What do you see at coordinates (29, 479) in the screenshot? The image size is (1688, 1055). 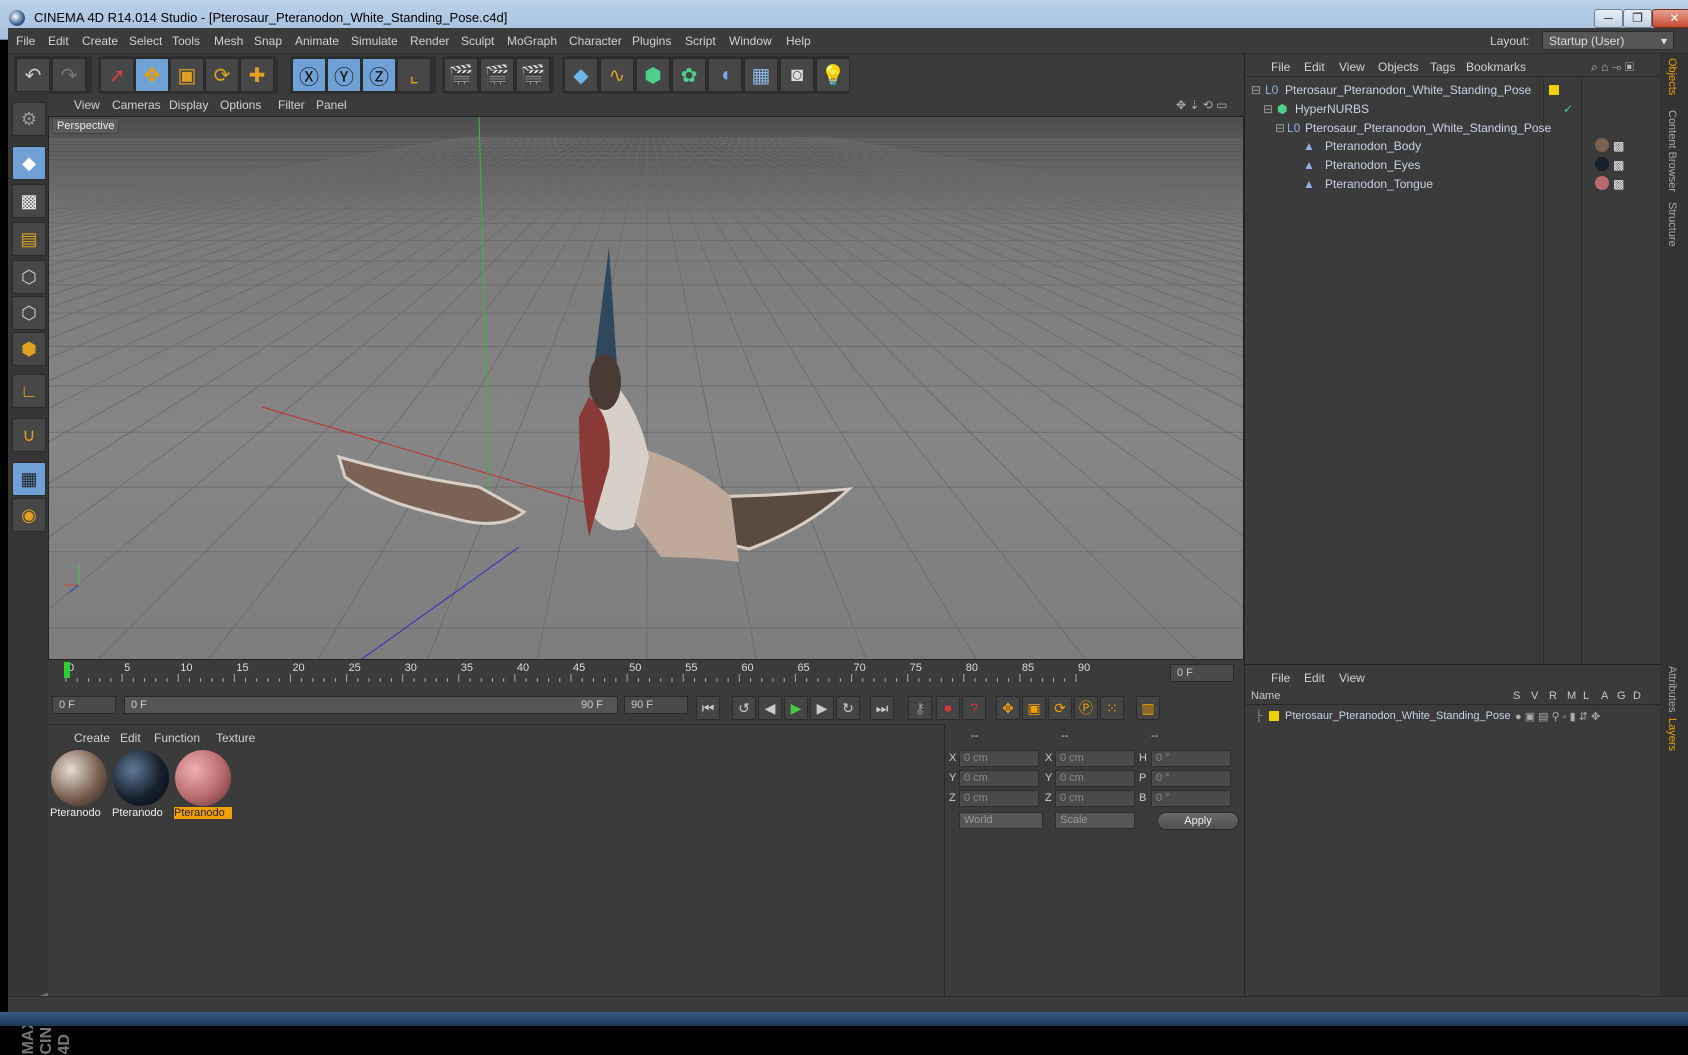 I see `snap-button: ▦` at bounding box center [29, 479].